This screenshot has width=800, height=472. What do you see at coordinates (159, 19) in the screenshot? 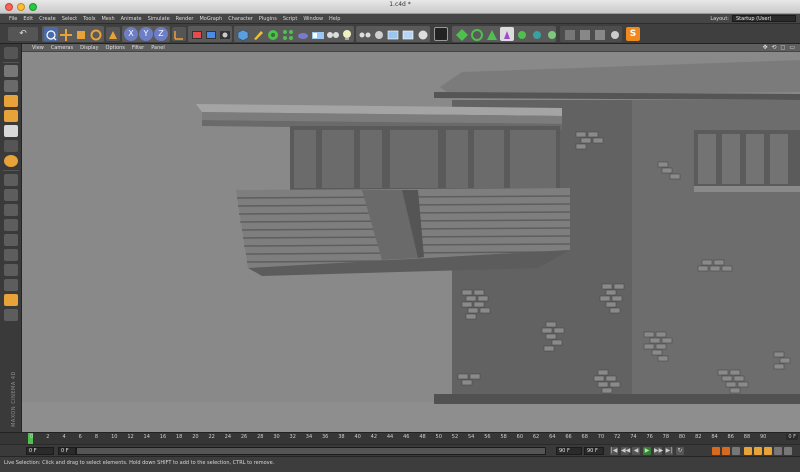
I see `menu-simulate: Simulate` at bounding box center [159, 19].